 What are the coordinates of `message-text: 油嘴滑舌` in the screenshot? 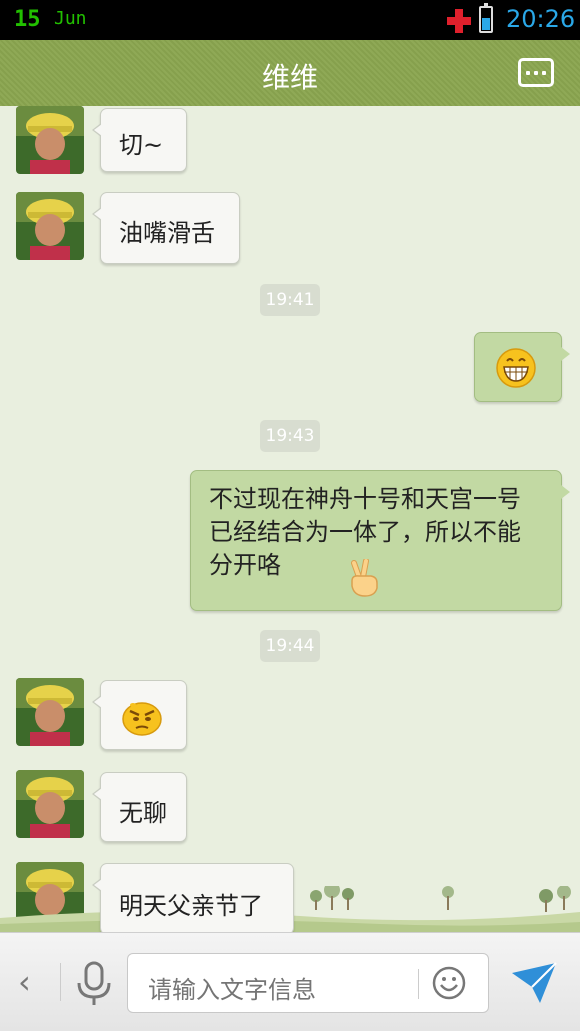 It's located at (167, 233).